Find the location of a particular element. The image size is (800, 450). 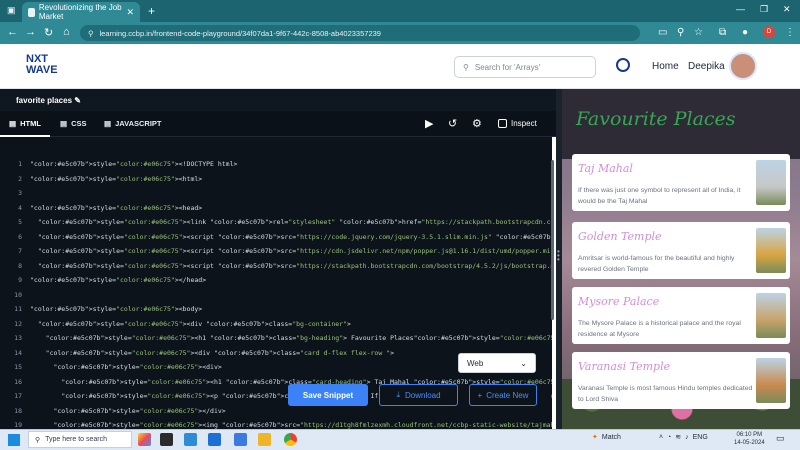

clock-time: 06:10 PM is located at coordinates (749, 435).